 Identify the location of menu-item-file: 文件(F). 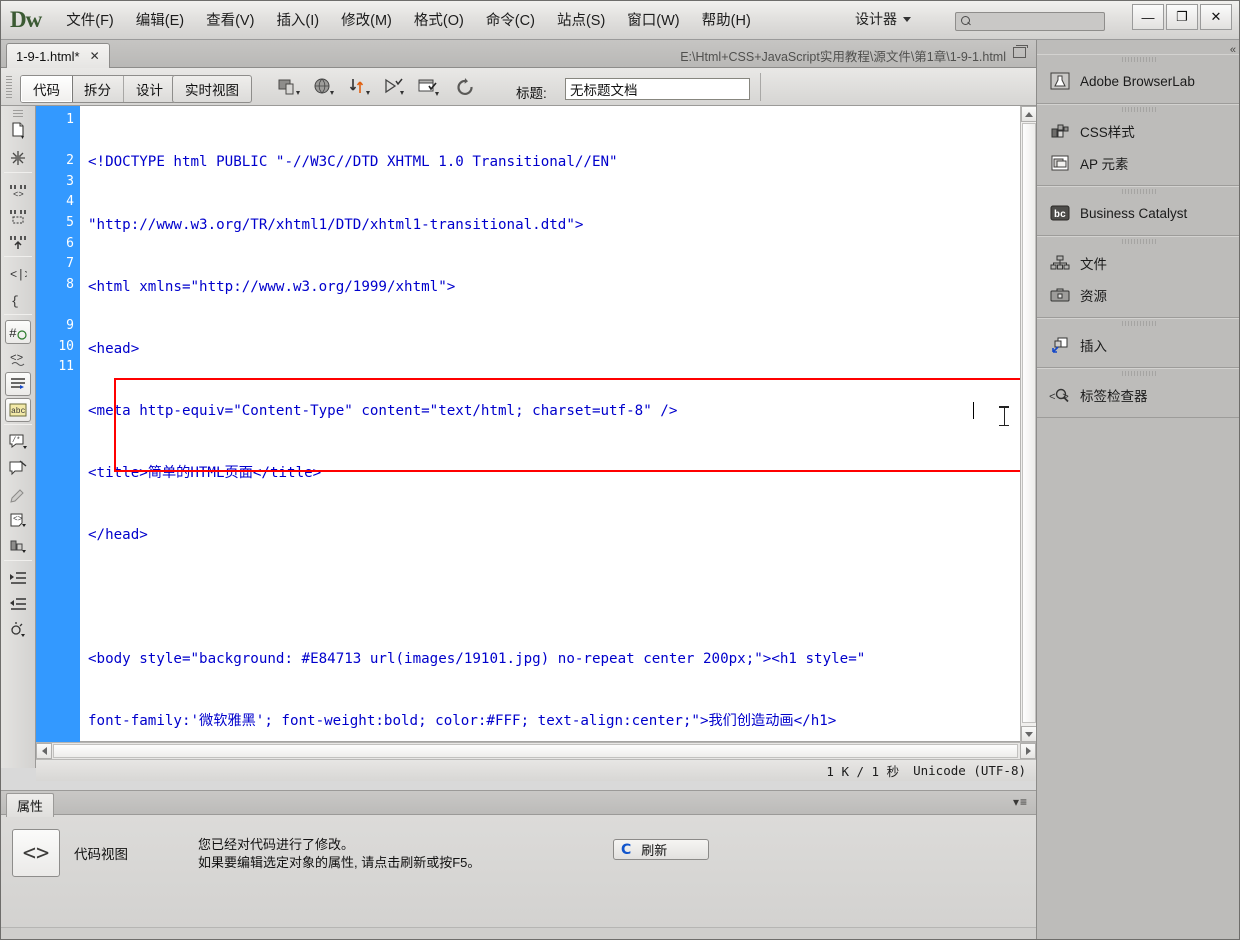
(90, 19).